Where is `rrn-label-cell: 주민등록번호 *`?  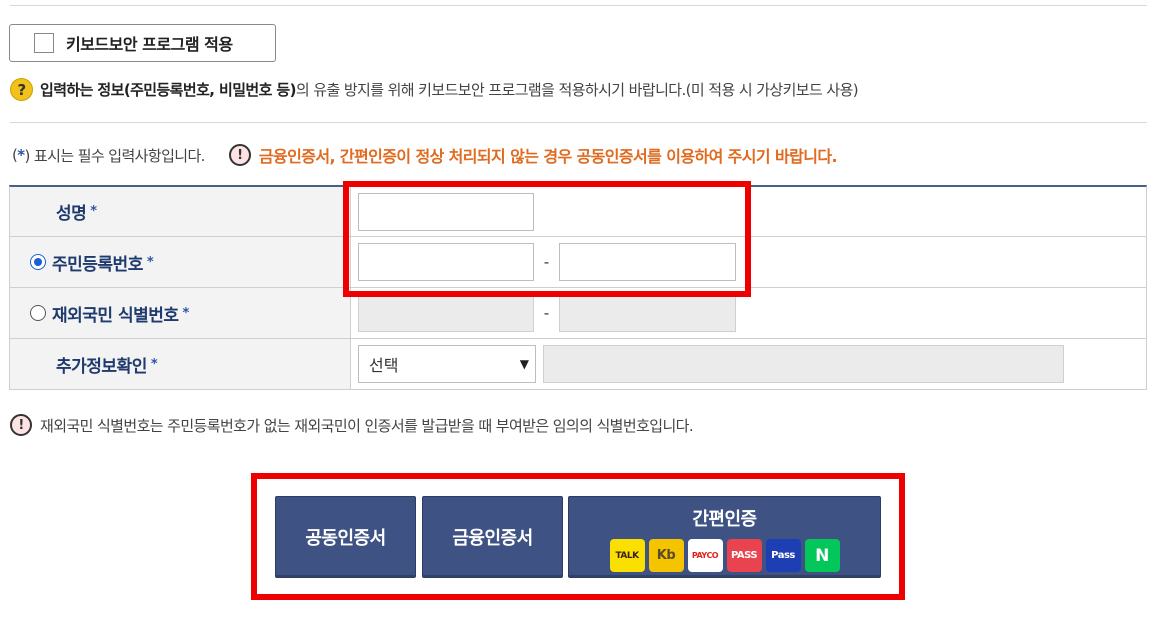 rrn-label-cell: 주민등록번호 * is located at coordinates (180, 262).